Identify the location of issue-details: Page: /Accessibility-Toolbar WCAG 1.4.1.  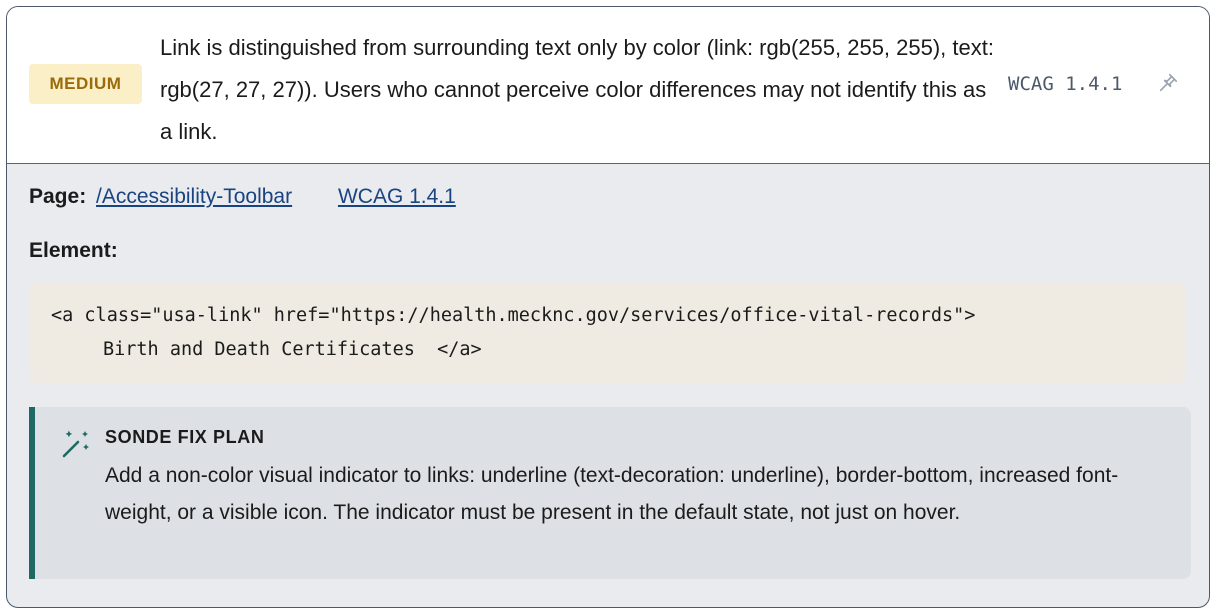
(608, 197).